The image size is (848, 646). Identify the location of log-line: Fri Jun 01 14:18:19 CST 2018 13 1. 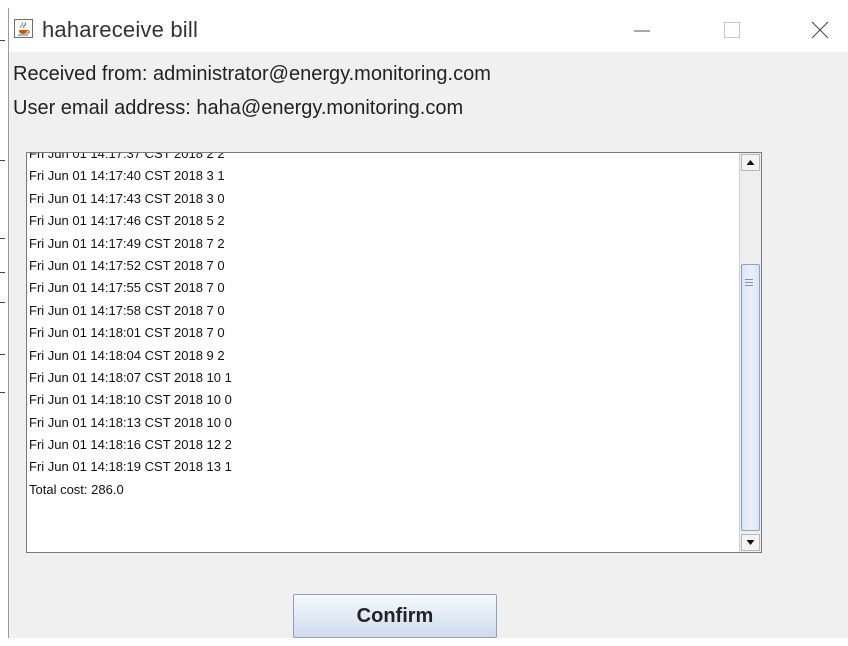
(130, 467).